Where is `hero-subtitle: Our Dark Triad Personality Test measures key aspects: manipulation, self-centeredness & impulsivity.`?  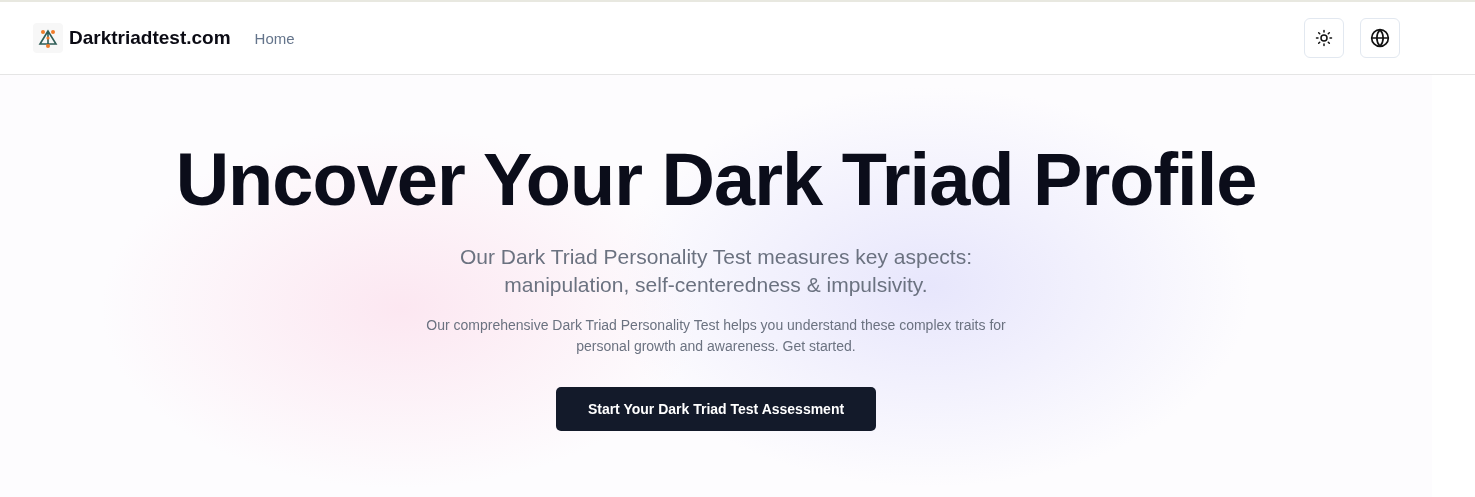
hero-subtitle: Our Dark Triad Personality Test measures key aspects: manipulation, self-centeredness & impulsivity. is located at coordinates (716, 271).